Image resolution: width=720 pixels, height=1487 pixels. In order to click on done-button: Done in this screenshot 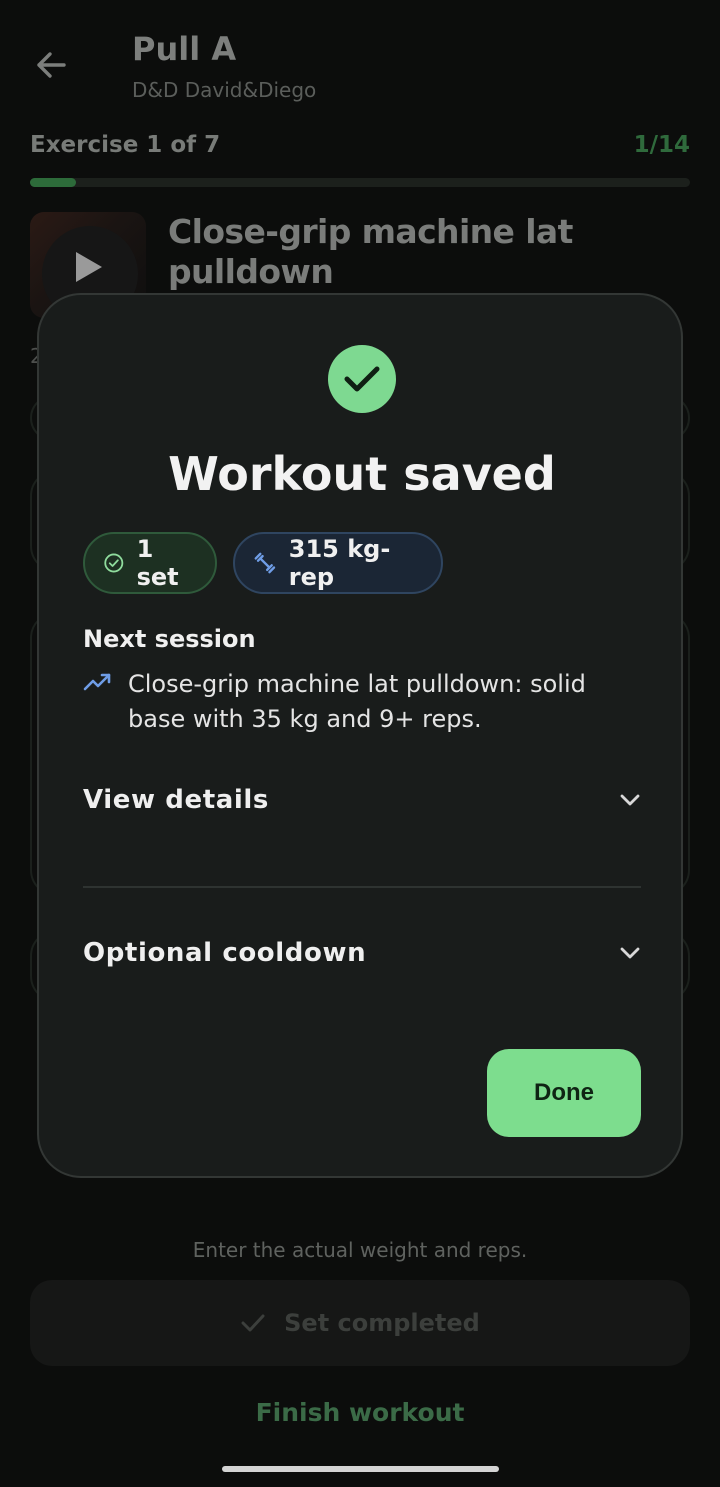, I will do `click(564, 1093)`.